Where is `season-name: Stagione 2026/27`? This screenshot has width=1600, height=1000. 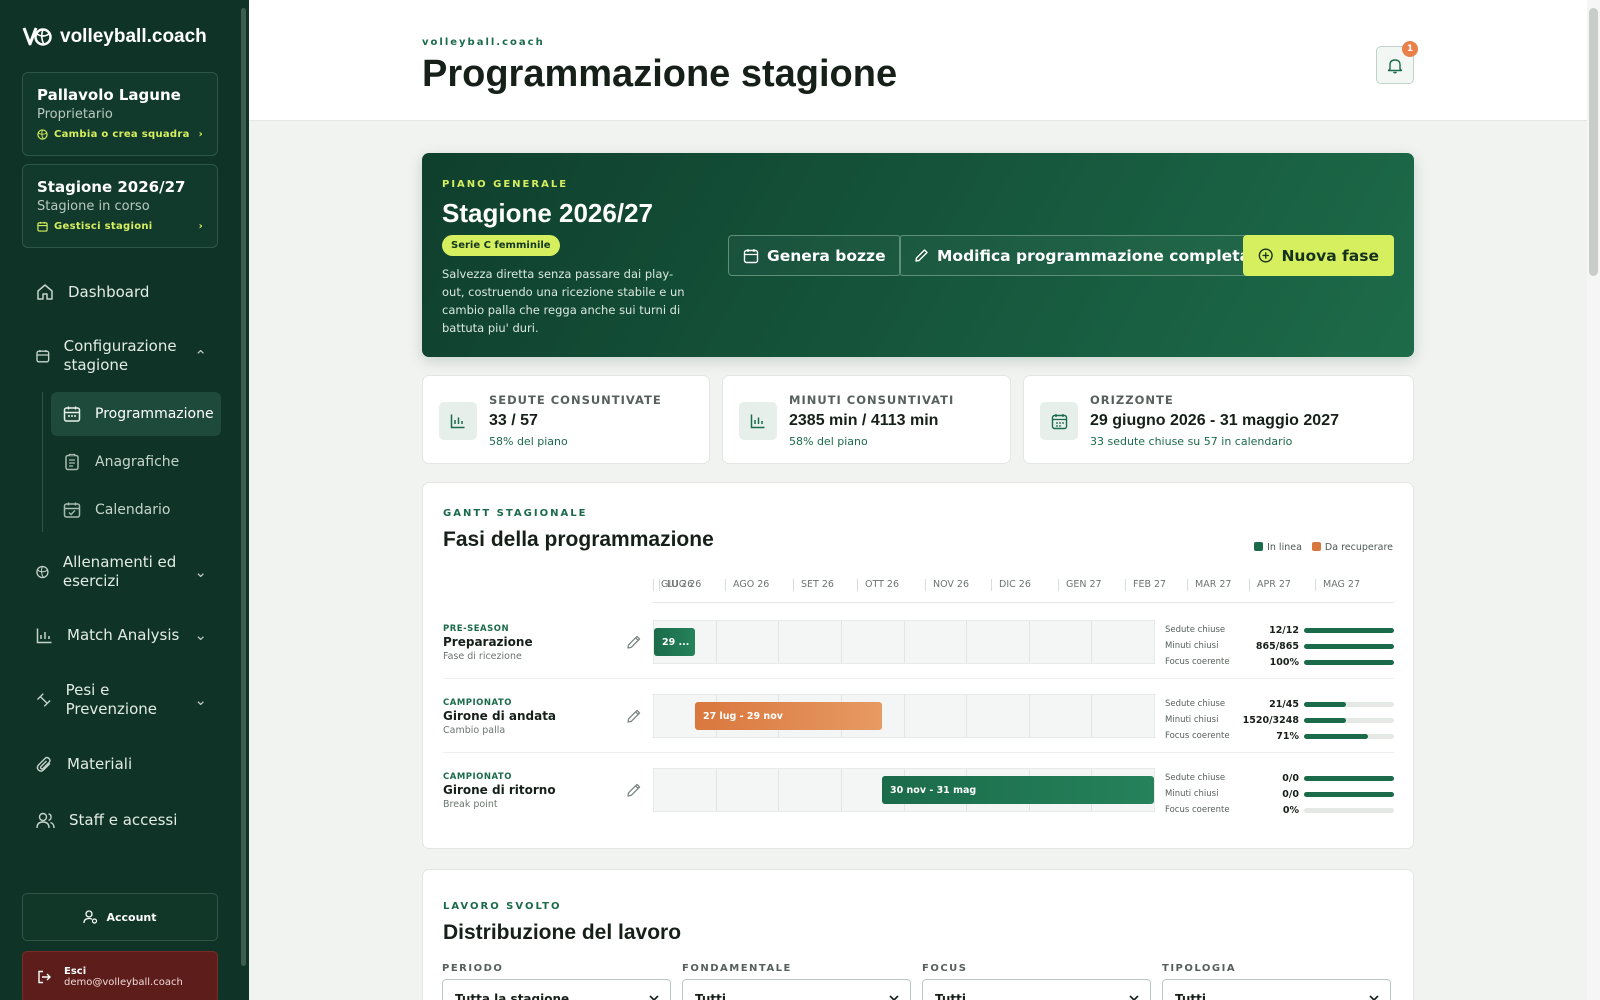 season-name: Stagione 2026/27 is located at coordinates (111, 187).